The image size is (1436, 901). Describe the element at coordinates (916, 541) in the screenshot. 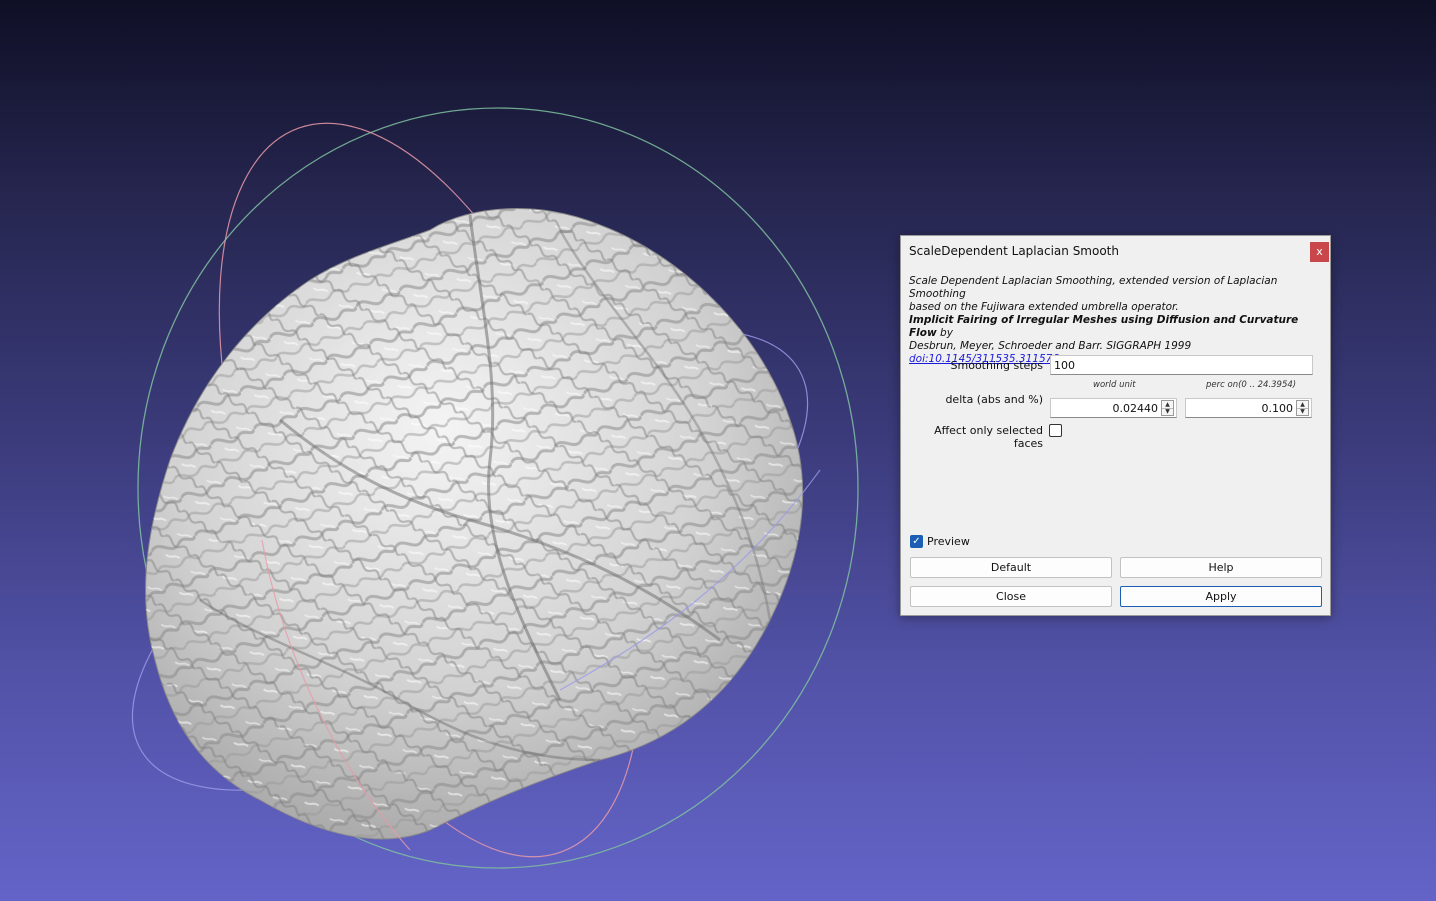

I see `preview-checkbox: ✓` at that location.